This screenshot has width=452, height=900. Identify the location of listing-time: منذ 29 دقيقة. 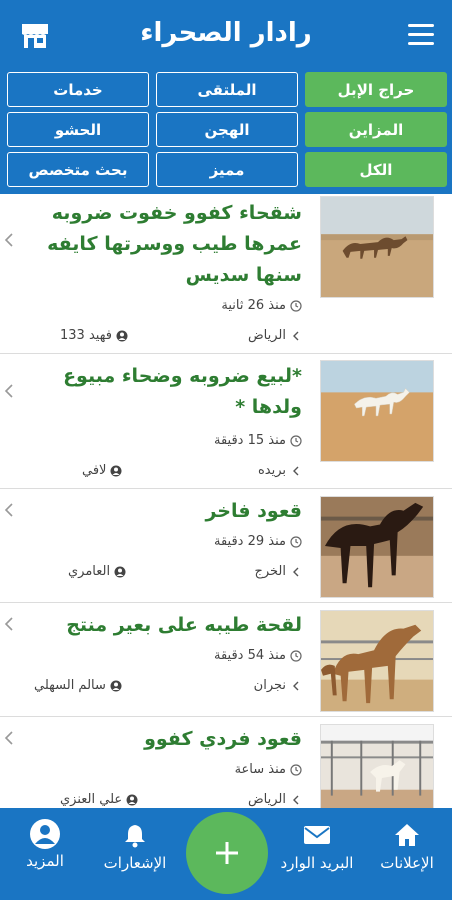
(258, 541).